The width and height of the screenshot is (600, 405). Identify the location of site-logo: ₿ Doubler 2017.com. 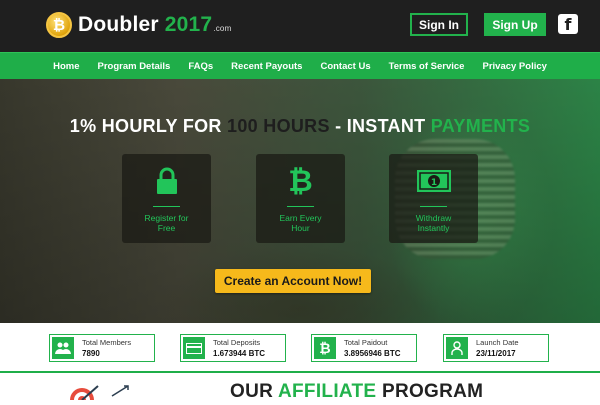
(138, 25).